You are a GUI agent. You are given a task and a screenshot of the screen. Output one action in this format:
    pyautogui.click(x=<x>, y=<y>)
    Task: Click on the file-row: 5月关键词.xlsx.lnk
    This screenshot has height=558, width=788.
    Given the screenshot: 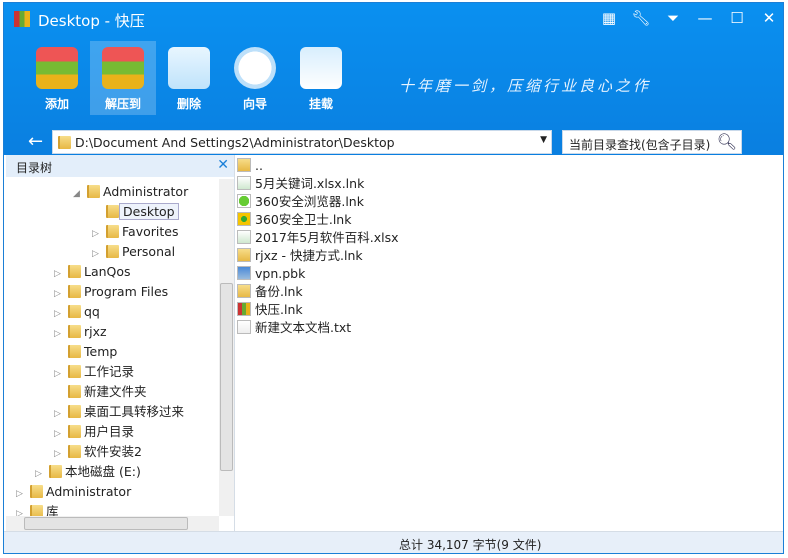 What is the action you would take?
    pyautogui.click(x=300, y=184)
    